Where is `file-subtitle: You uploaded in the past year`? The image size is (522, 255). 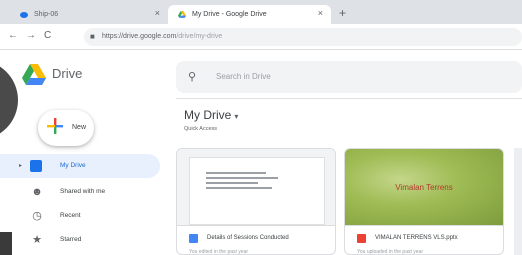 file-subtitle: You uploaded in the past year is located at coordinates (390, 252).